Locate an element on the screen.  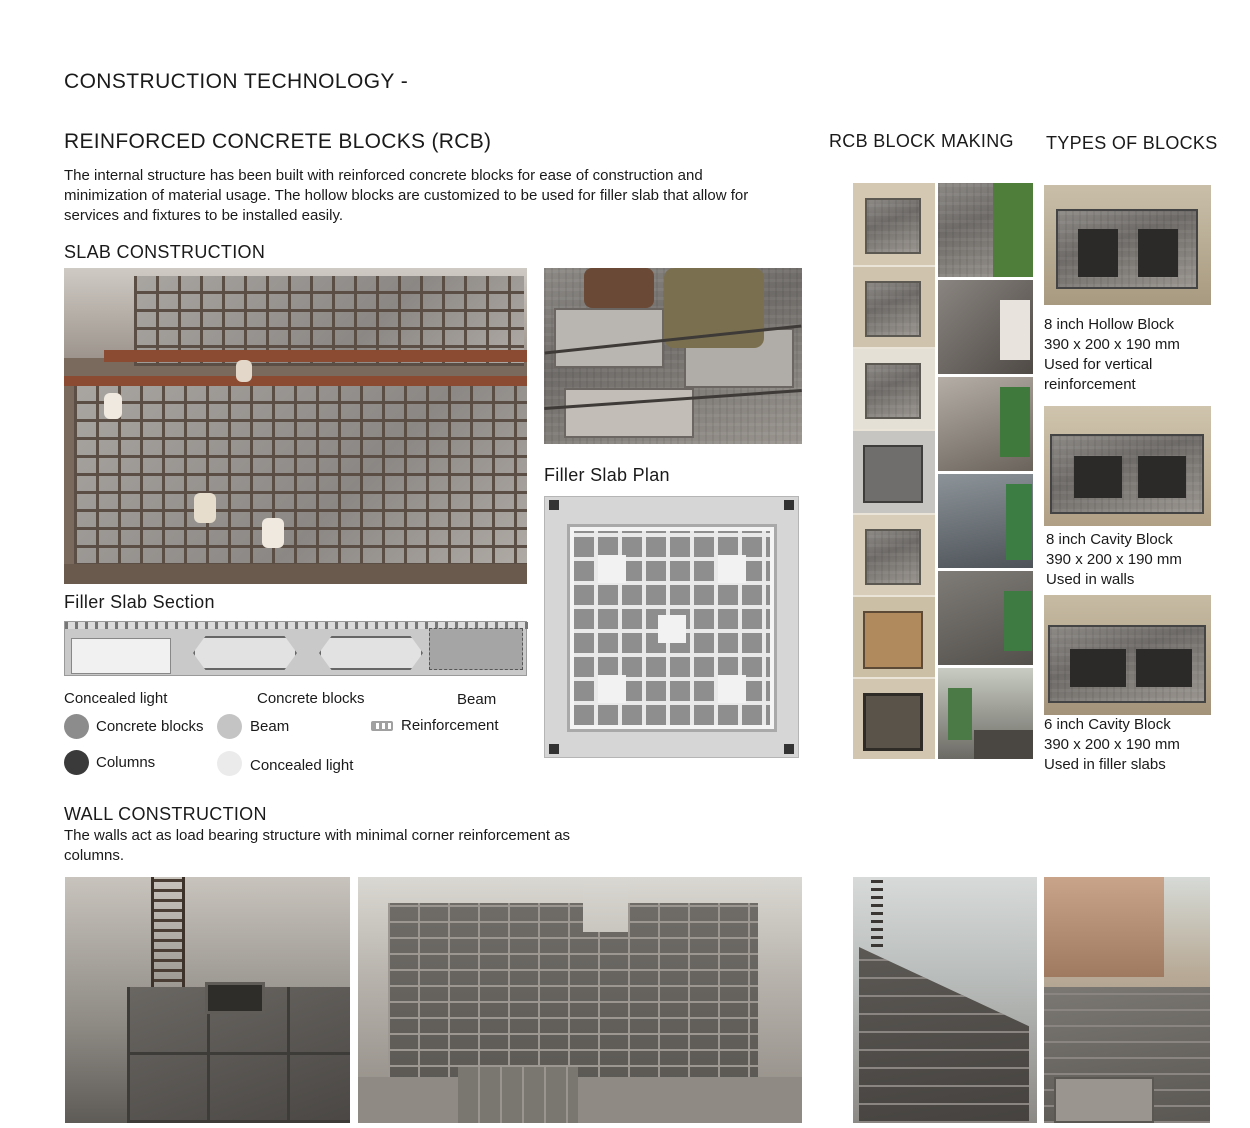
block-making-cubes-strip is located at coordinates (894, 471).